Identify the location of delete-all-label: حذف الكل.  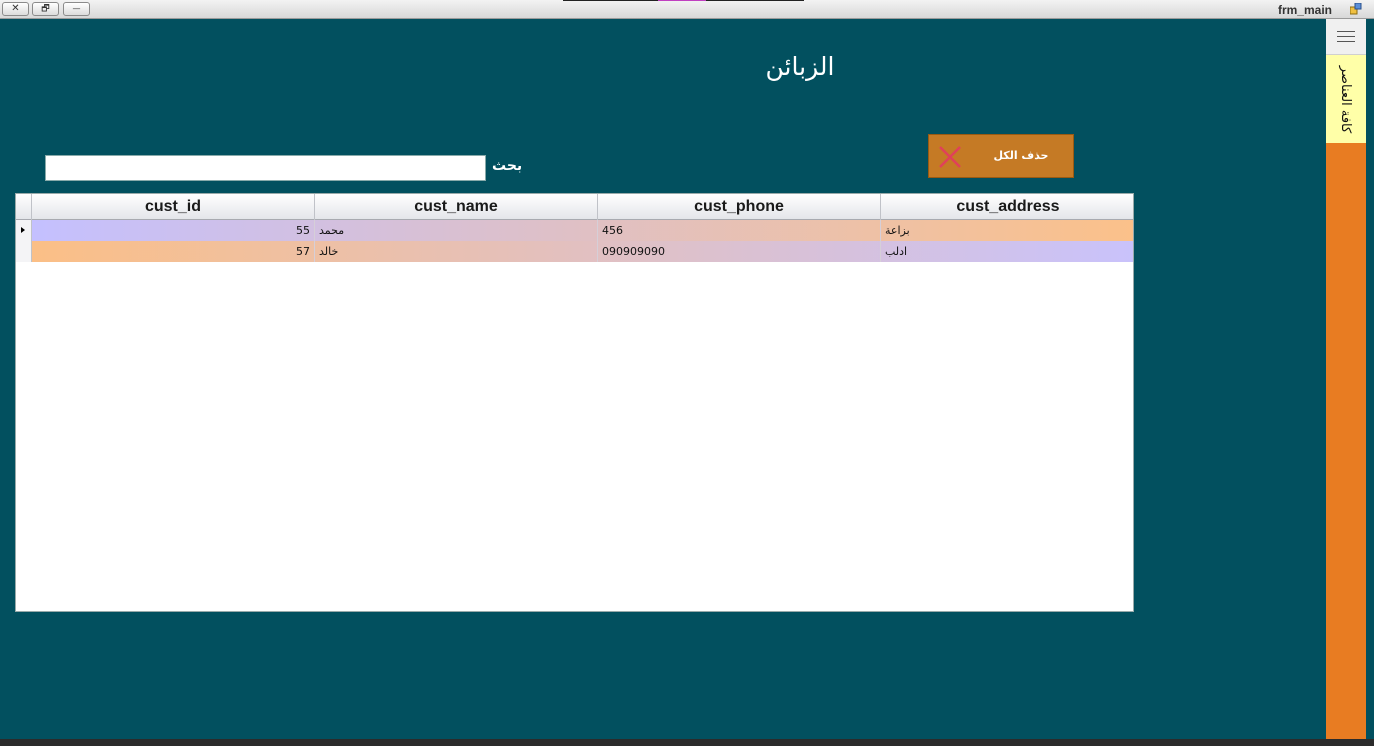
(1021, 155).